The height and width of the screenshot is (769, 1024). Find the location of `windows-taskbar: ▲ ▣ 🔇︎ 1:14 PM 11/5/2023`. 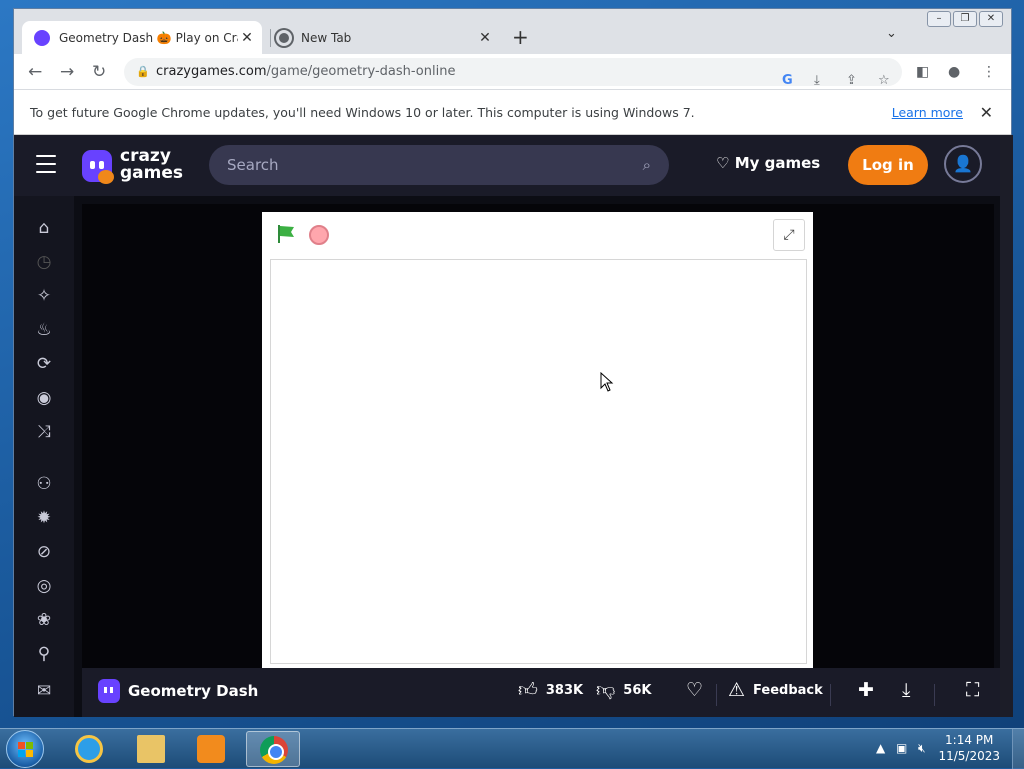

windows-taskbar: ▲ ▣ 🔇︎ 1:14 PM 11/5/2023 is located at coordinates (512, 748).